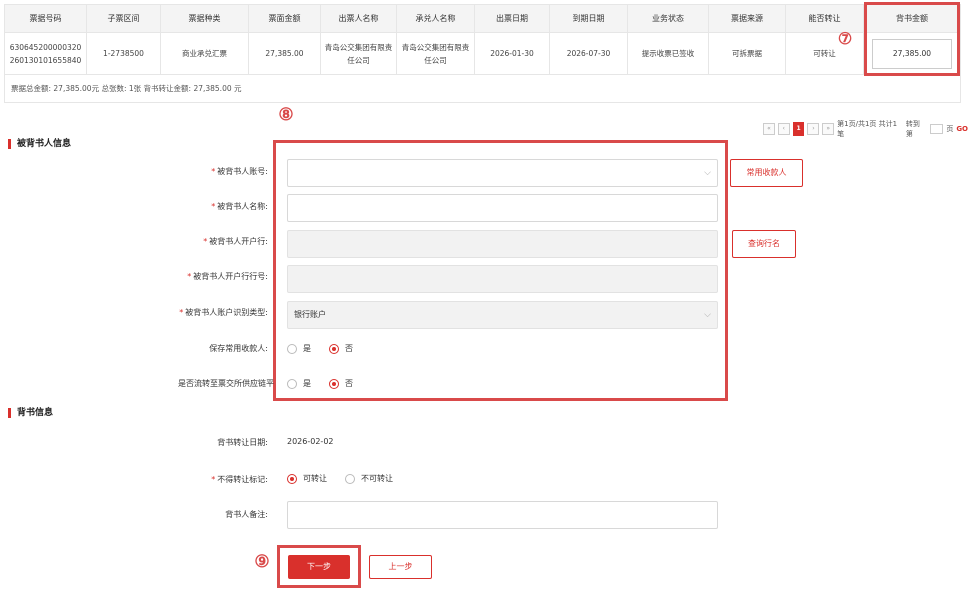 The width and height of the screenshot is (968, 600). Describe the element at coordinates (783, 129) in the screenshot. I see `prev-page-button: ‹` at that location.